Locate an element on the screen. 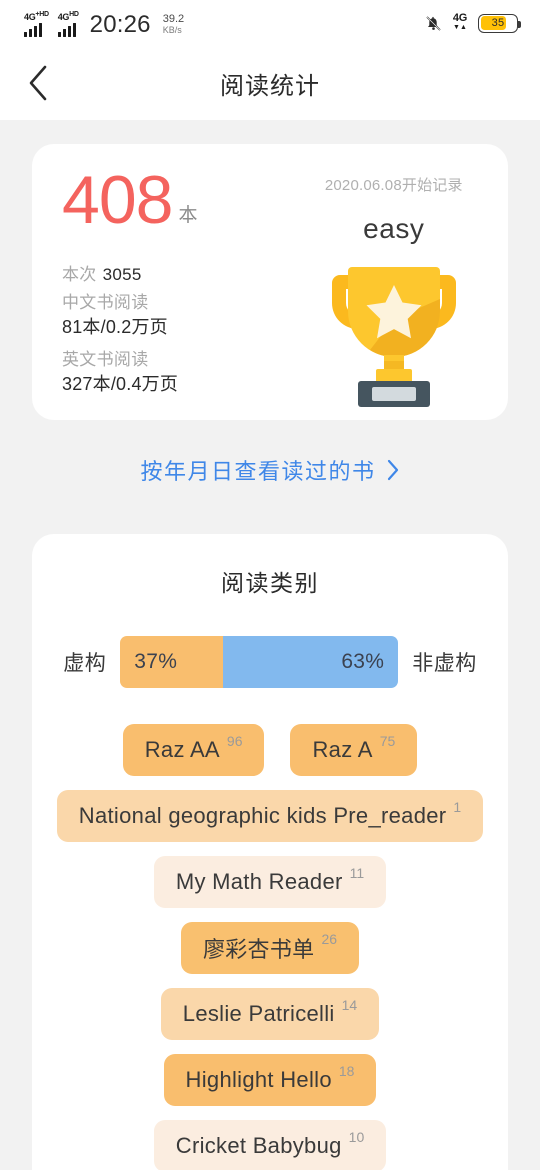 The width and height of the screenshot is (540, 1170). view-by-date-label: 按年月日查看读过的书 is located at coordinates (258, 471).